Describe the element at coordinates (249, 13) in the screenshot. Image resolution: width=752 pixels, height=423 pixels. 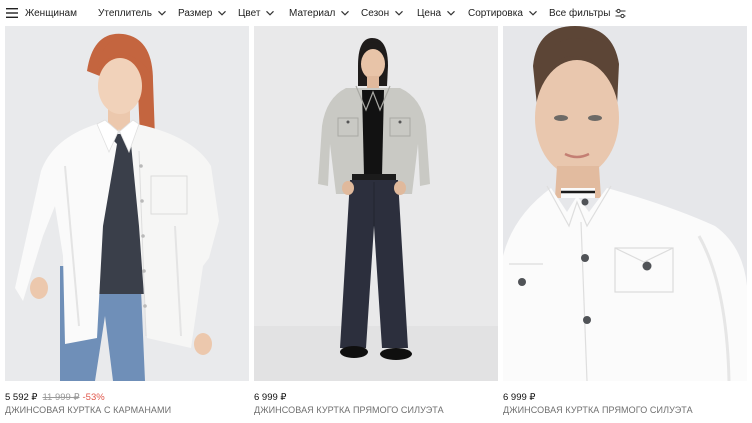
I see `filter-label: Цвет` at that location.